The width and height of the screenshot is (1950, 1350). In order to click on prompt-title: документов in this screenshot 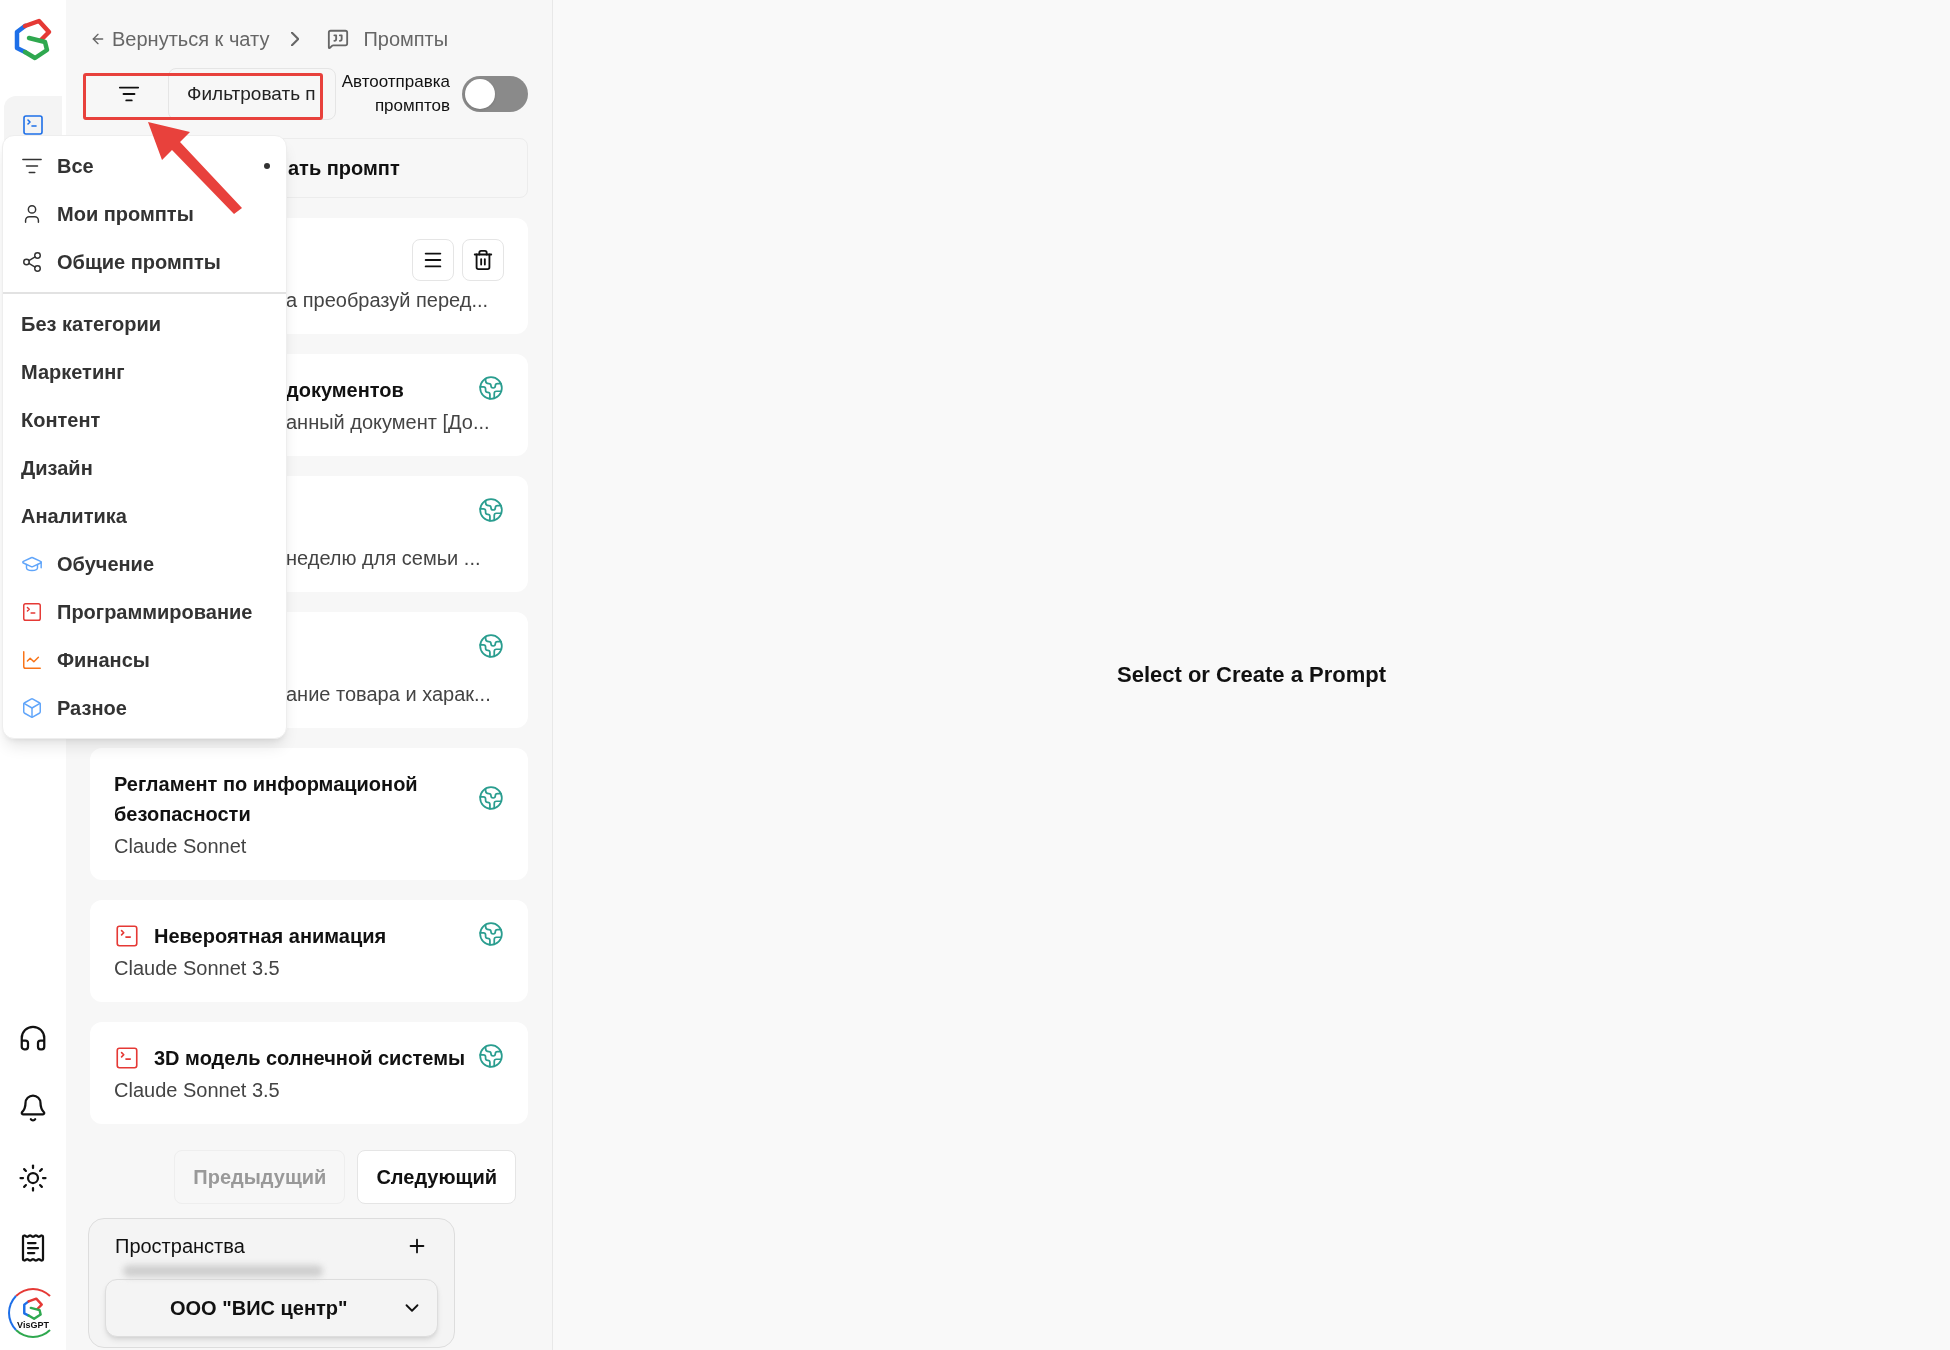, I will do `click(345, 390)`.